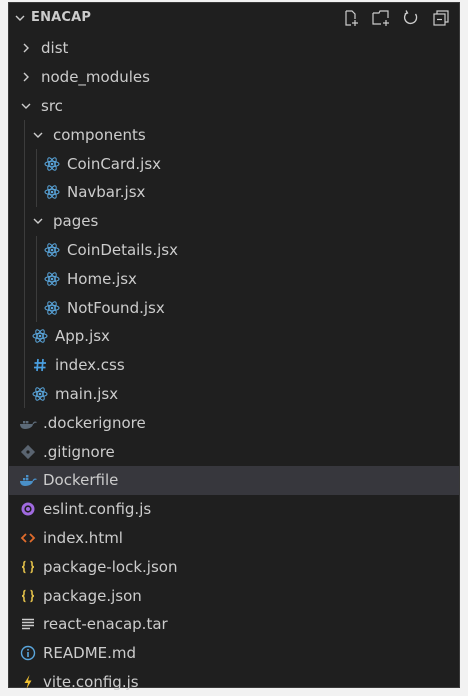 The image size is (468, 696). What do you see at coordinates (92, 595) in the screenshot?
I see `tree-item-label: package.json` at bounding box center [92, 595].